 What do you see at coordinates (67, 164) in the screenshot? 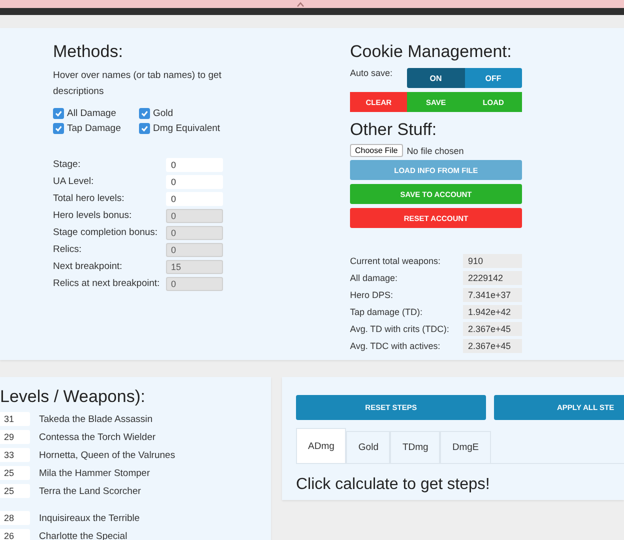
I see `field-label: Stage:` at bounding box center [67, 164].